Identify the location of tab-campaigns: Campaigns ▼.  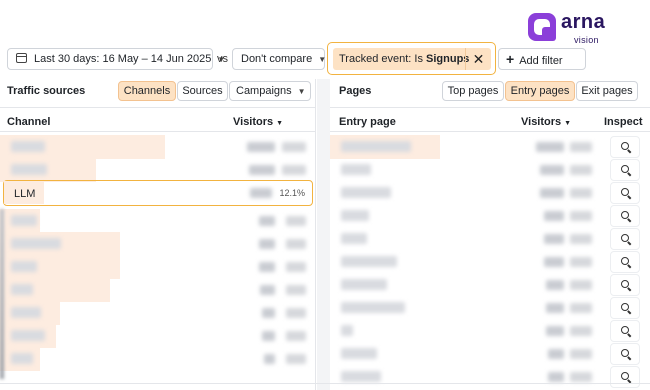
(270, 91).